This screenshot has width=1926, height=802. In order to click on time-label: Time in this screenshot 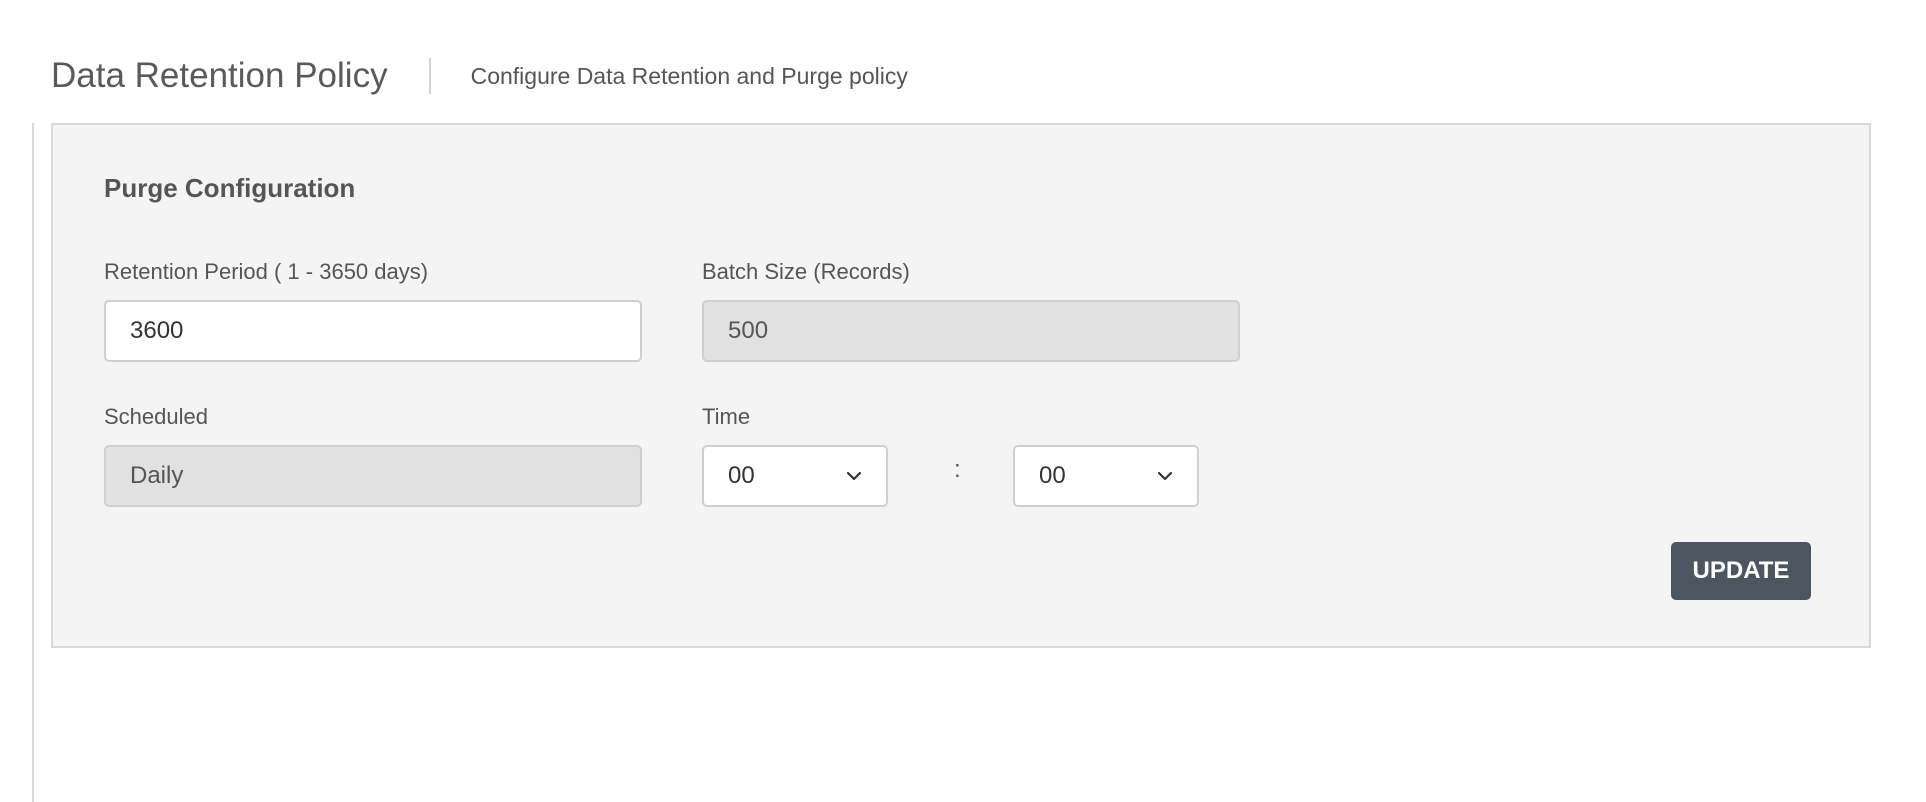, I will do `click(726, 416)`.